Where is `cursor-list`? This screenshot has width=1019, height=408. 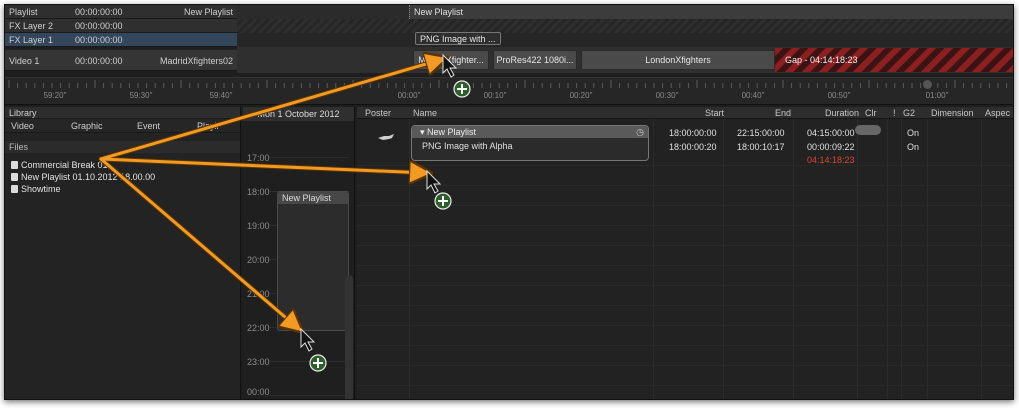
cursor-list is located at coordinates (439, 189).